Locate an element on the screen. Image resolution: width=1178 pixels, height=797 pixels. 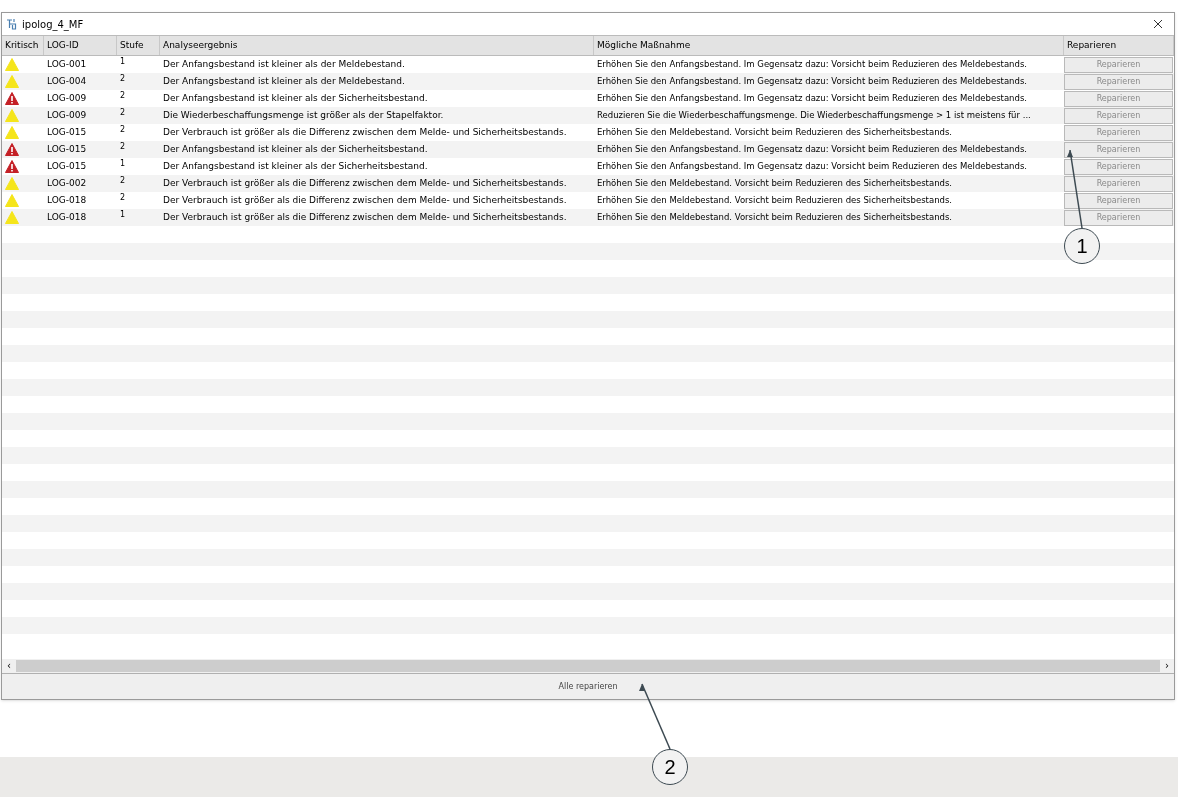
column-header: LOG-ID is located at coordinates (80, 45).